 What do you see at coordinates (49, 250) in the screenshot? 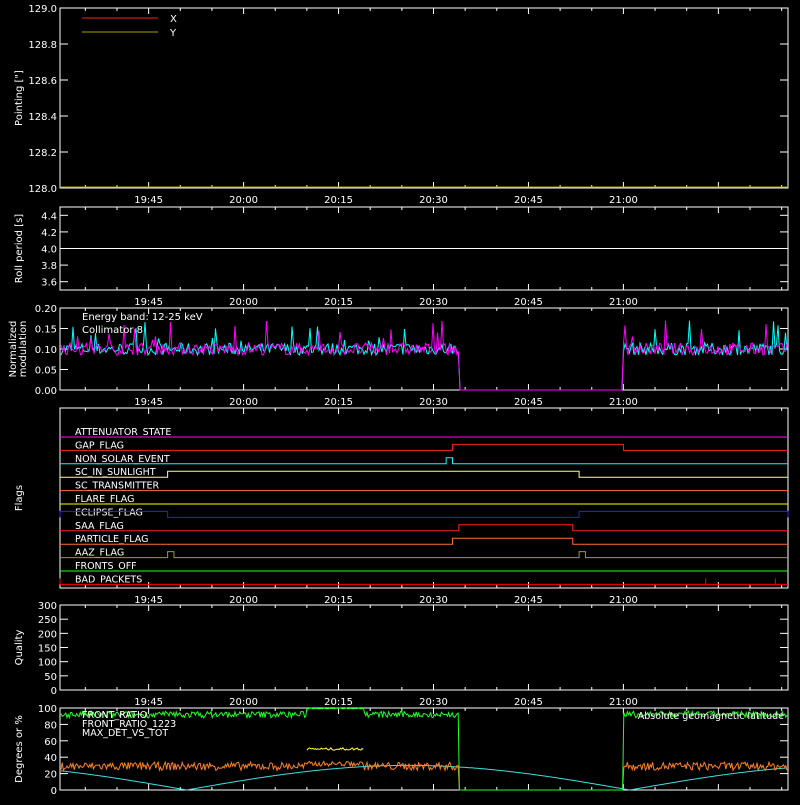
I see `y-tick-label: 4.0` at bounding box center [49, 250].